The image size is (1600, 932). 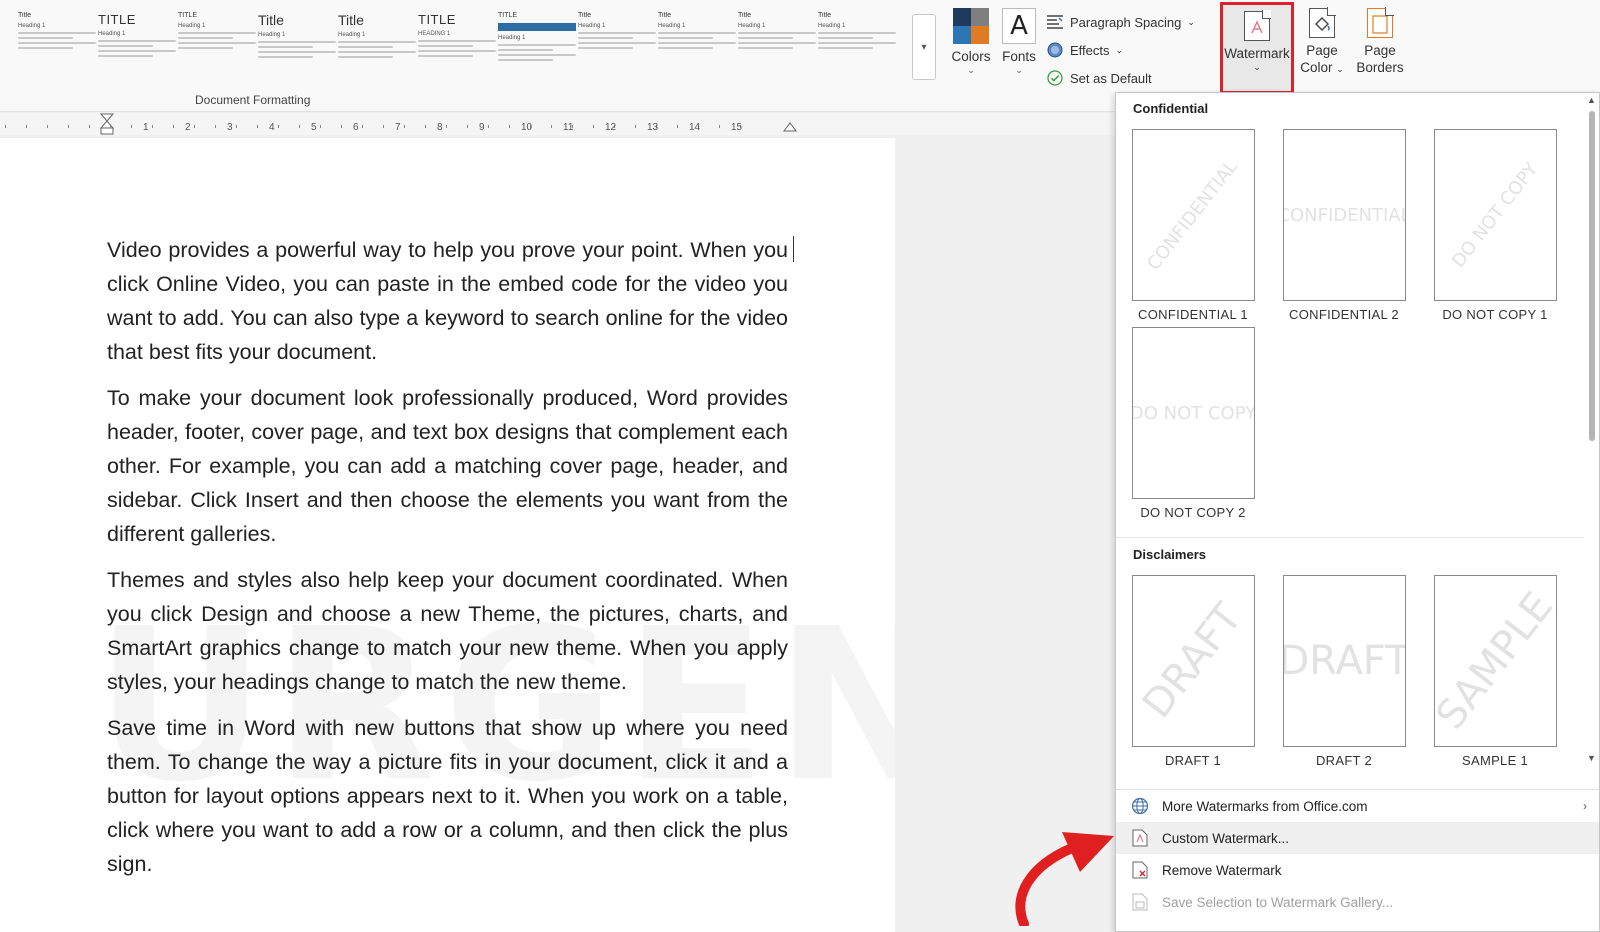 What do you see at coordinates (1019, 41) in the screenshot?
I see `fonts-button: A Fonts ⌄` at bounding box center [1019, 41].